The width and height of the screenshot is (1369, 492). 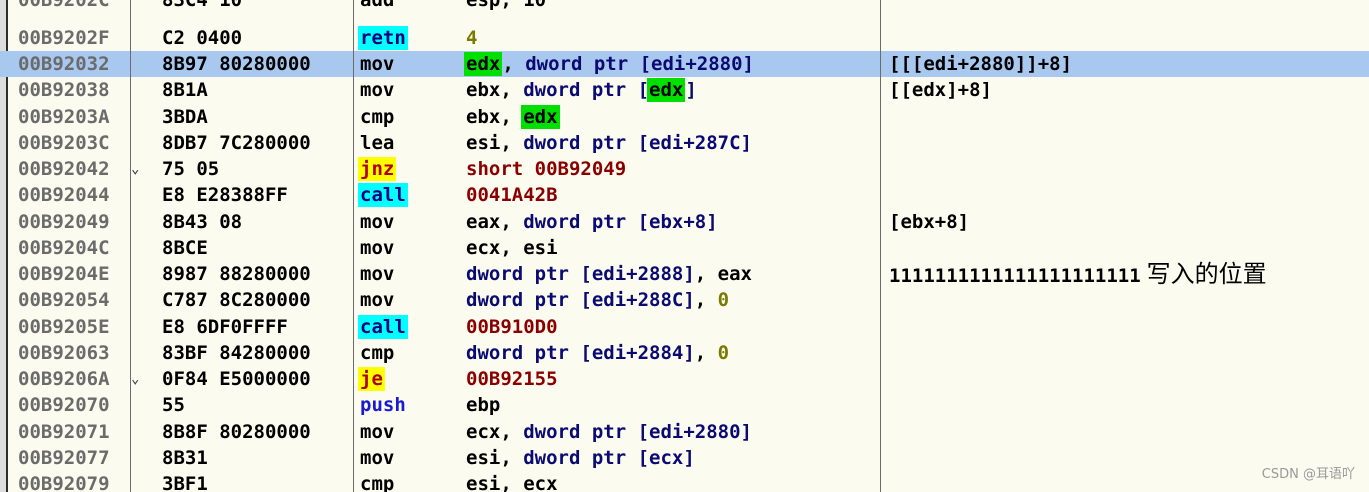 I want to click on comment: [[[edi+2880]]+8], so click(x=981, y=64).